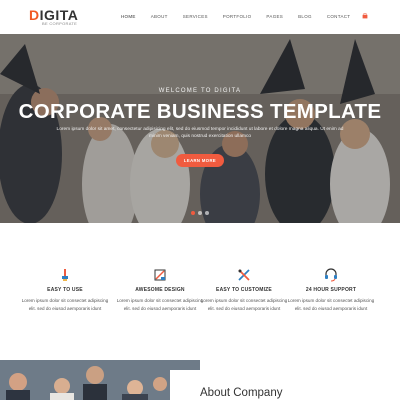  What do you see at coordinates (274, 16) in the screenshot?
I see `nav-item-pages: PAGES` at bounding box center [274, 16].